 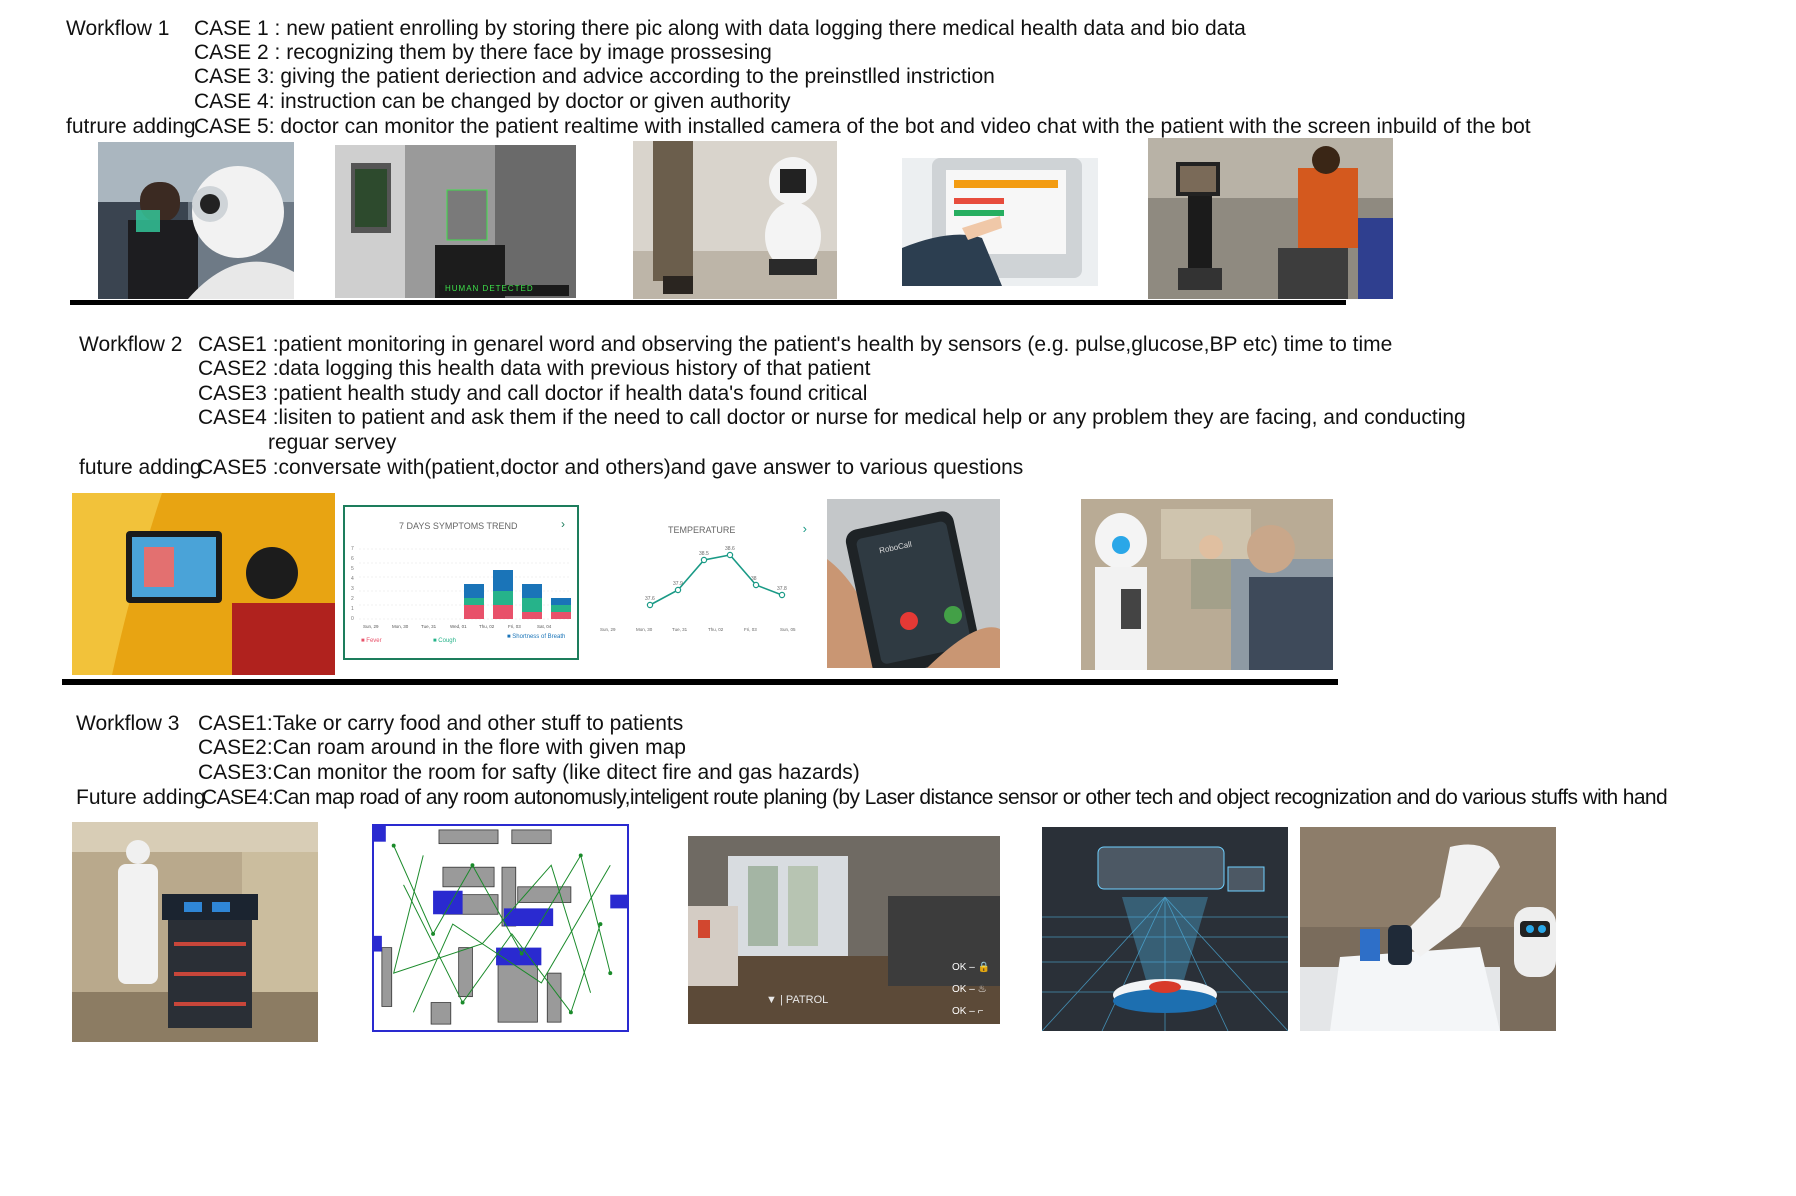 What do you see at coordinates (352, 559) in the screenshot?
I see `y-tick-label: 6` at bounding box center [352, 559].